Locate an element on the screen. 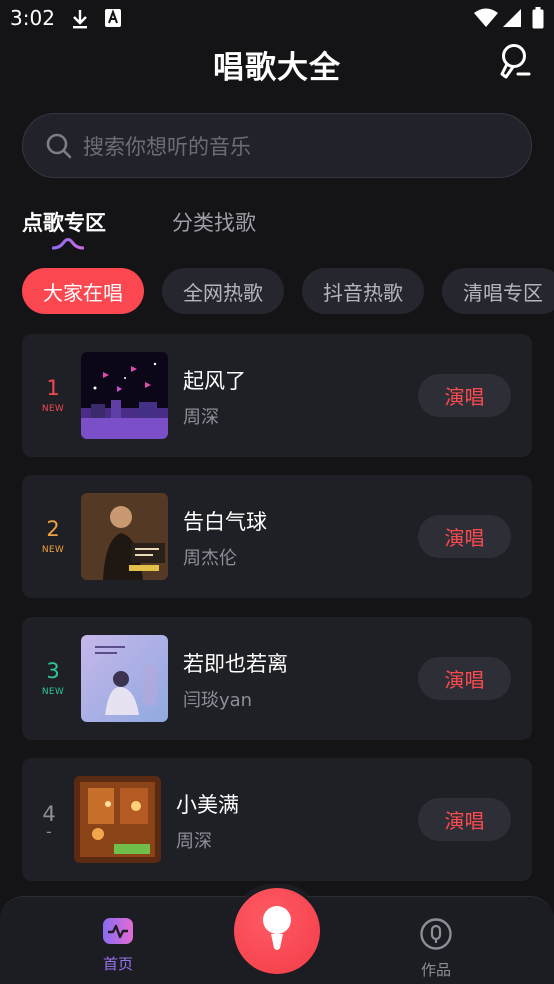  mic-record-icon is located at coordinates (277, 931).